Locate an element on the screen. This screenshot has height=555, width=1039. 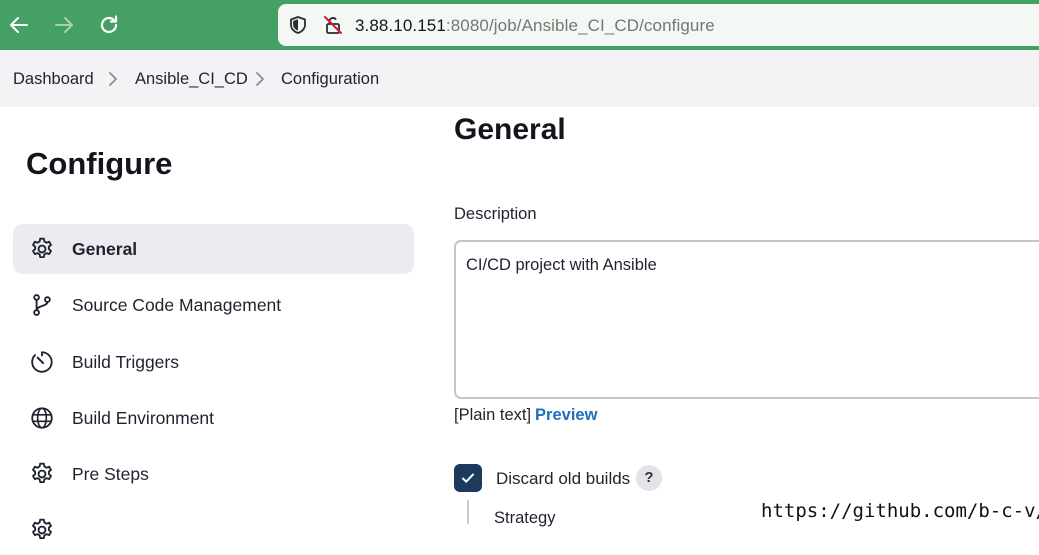
breadcrumb-job: Ansible_CI_CD is located at coordinates (191, 79).